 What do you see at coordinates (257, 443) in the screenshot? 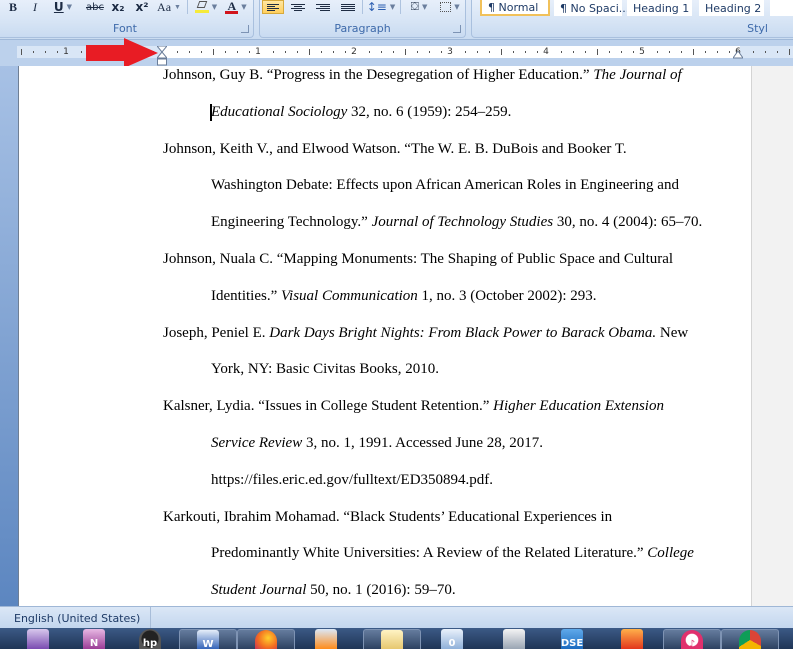
I see `italic-title: Service Review` at bounding box center [257, 443].